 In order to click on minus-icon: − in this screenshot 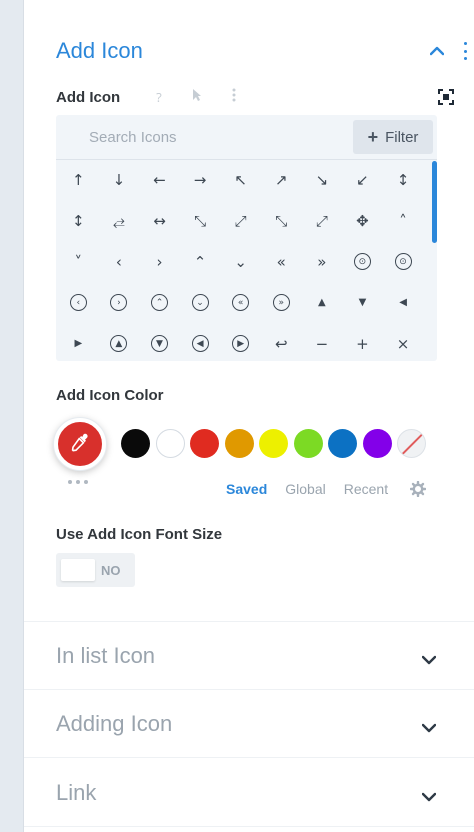, I will do `click(322, 342)`.